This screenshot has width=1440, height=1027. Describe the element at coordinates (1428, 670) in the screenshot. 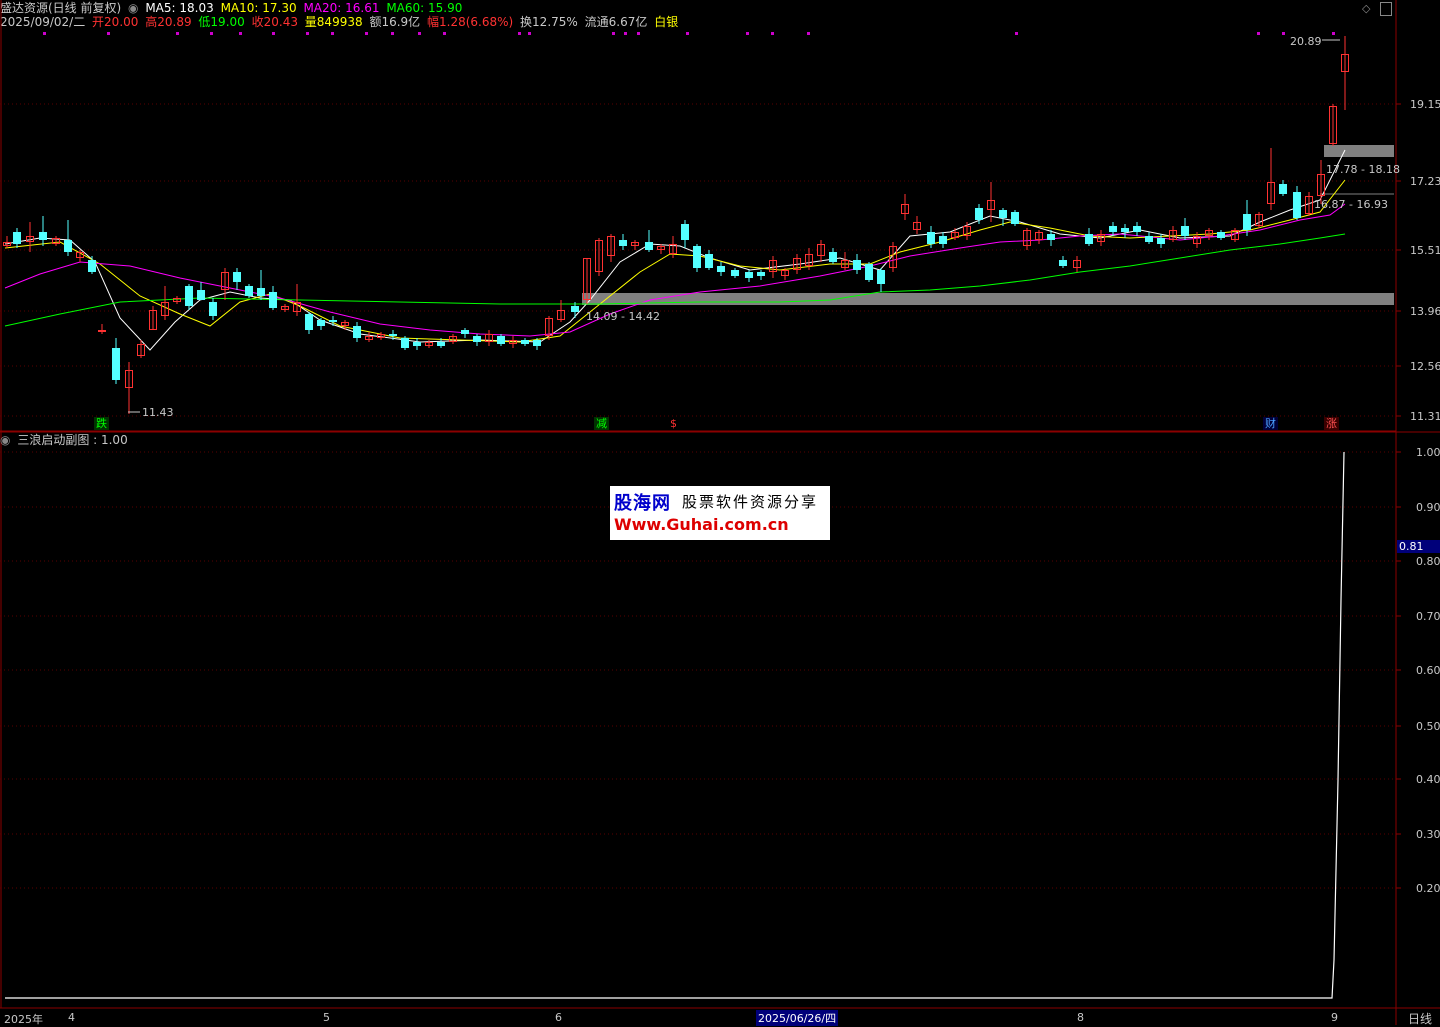

I see `sub-axis-label: 0.60` at that location.